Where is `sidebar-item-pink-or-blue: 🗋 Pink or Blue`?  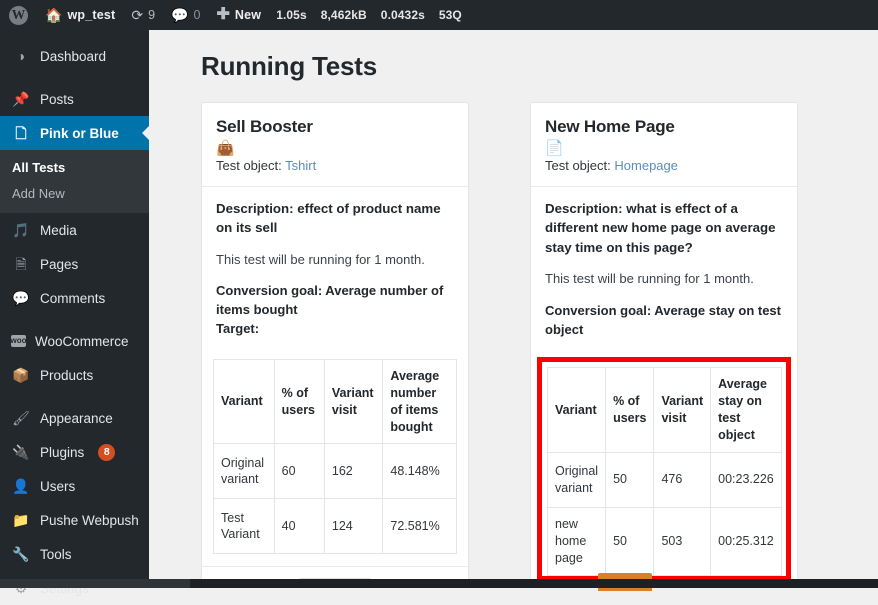
sidebar-item-pink-or-blue: 🗋 Pink or Blue is located at coordinates (74, 133).